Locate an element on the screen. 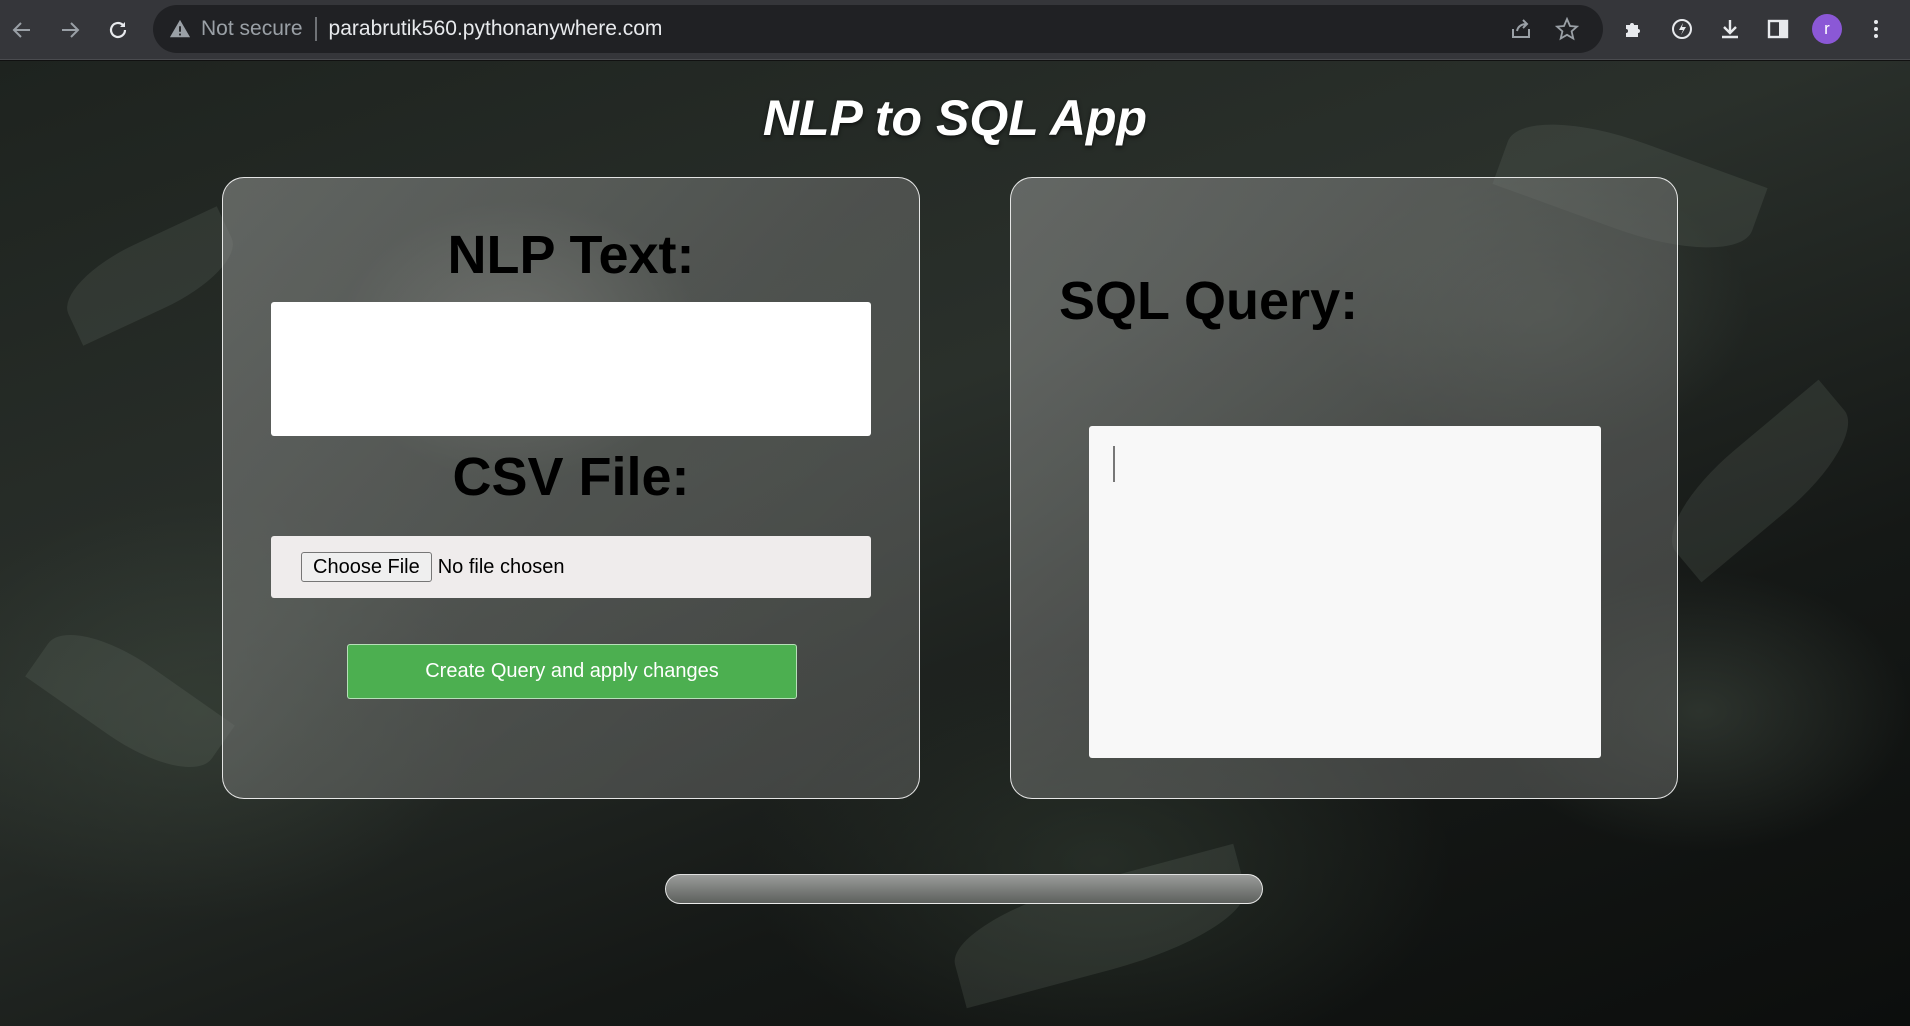 The image size is (1910, 1026). sql-query-textarea is located at coordinates (1345, 592).